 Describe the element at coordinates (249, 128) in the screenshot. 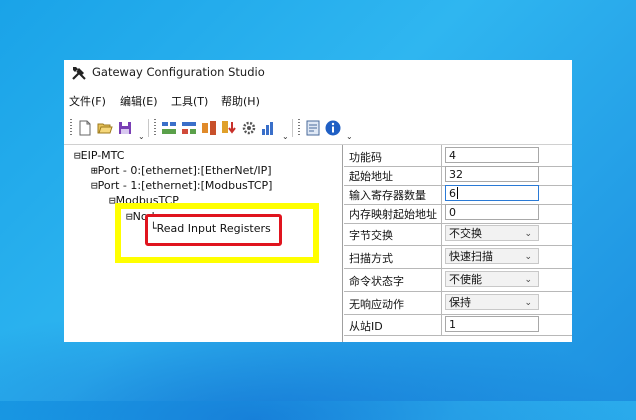

I see `settings-gear-icon` at that location.